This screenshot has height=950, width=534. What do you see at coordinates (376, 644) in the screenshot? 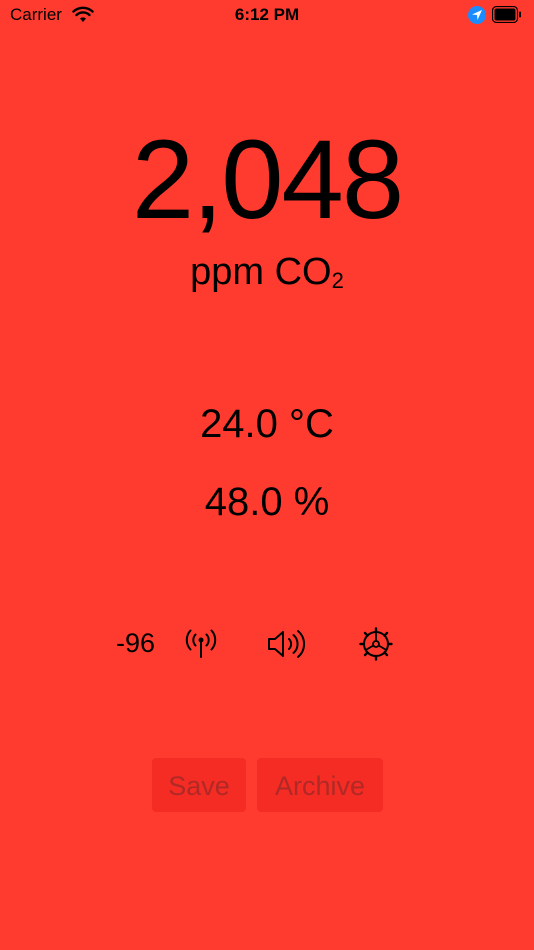
I see `gear-icon` at bounding box center [376, 644].